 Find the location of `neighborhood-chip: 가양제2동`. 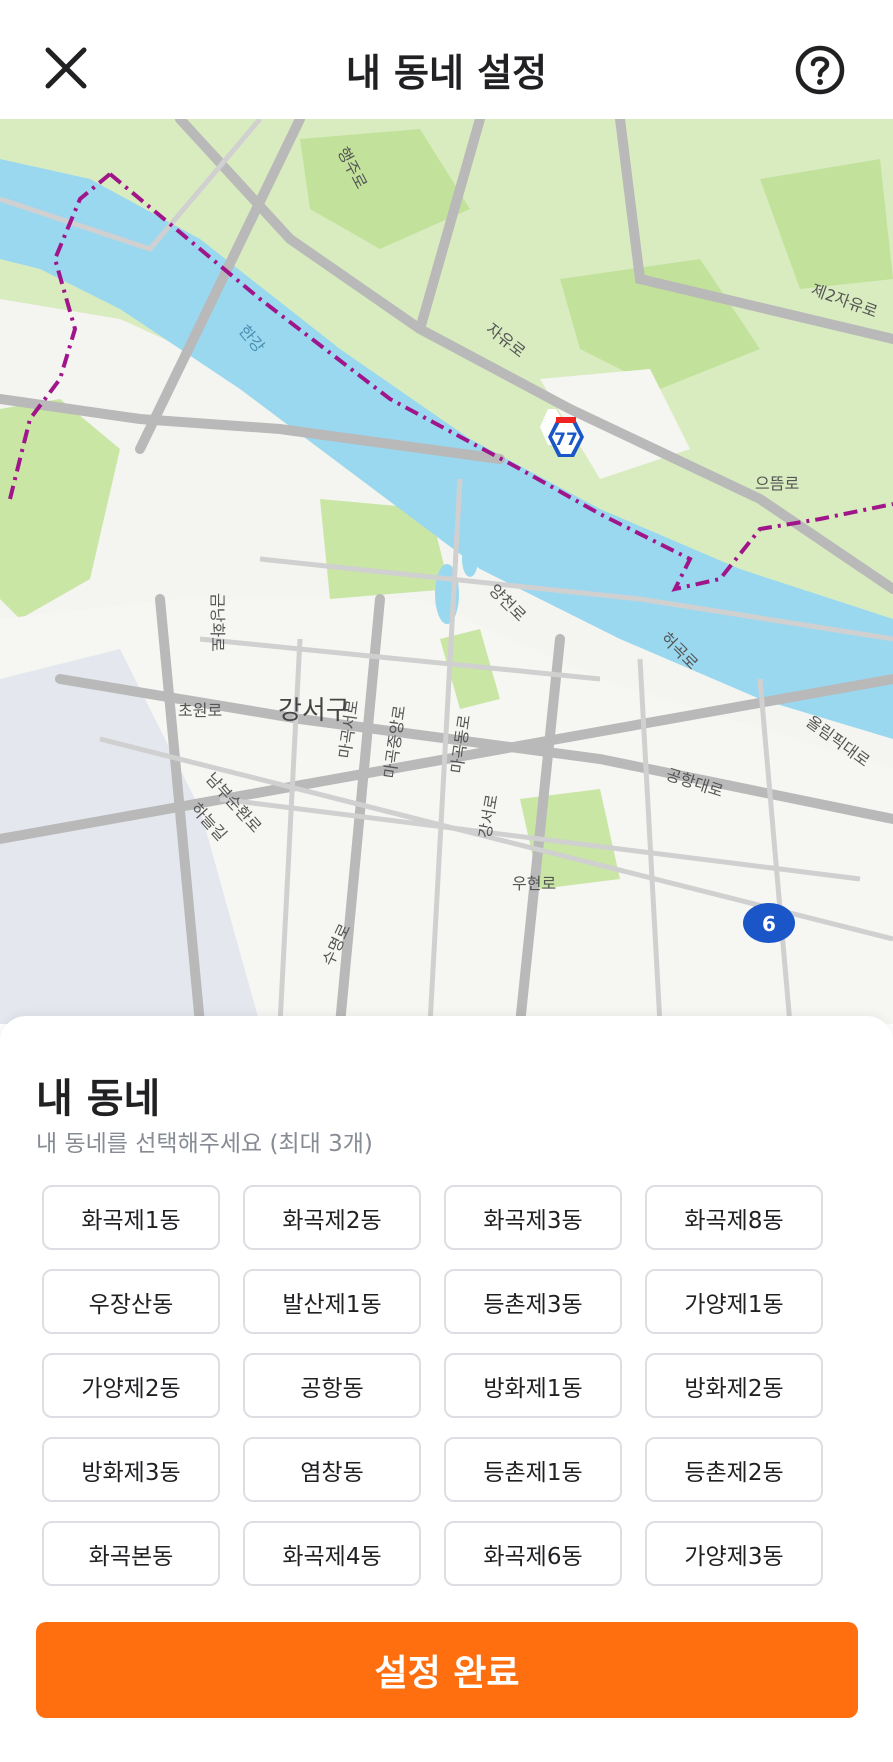

neighborhood-chip: 가양제2동 is located at coordinates (131, 1385).